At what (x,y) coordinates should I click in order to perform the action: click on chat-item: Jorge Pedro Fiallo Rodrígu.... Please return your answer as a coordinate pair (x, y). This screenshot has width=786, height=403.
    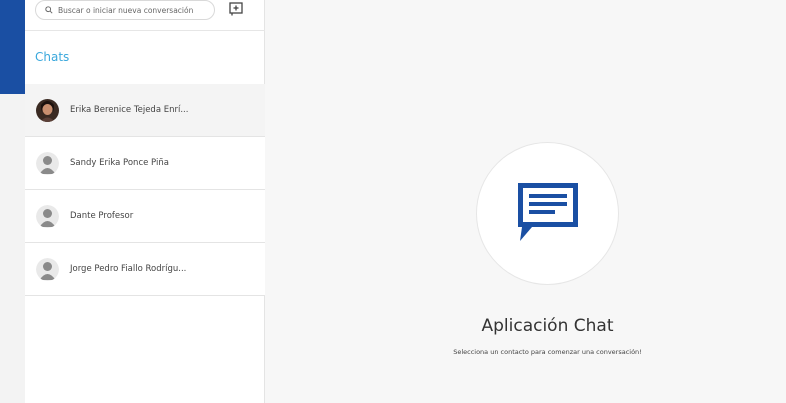
    Looking at the image, I should click on (145, 269).